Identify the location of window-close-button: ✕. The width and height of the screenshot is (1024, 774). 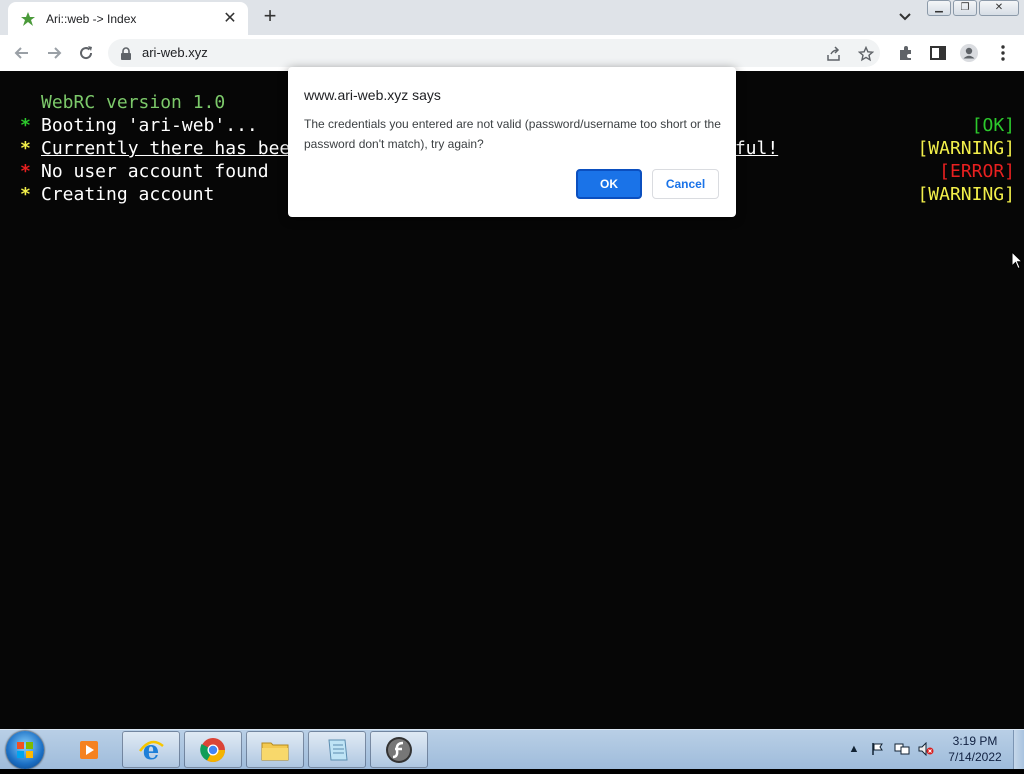
(999, 8).